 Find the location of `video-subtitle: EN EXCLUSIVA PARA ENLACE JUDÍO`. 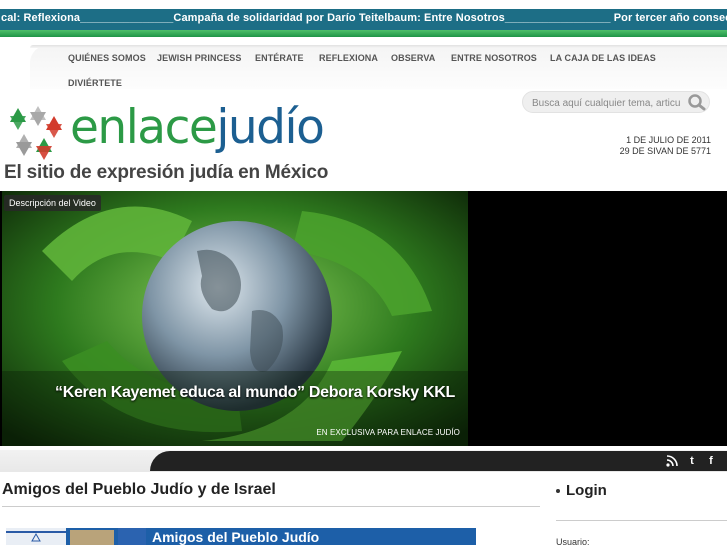

video-subtitle: EN EXCLUSIVA PARA ENLACE JUDÍO is located at coordinates (388, 432).